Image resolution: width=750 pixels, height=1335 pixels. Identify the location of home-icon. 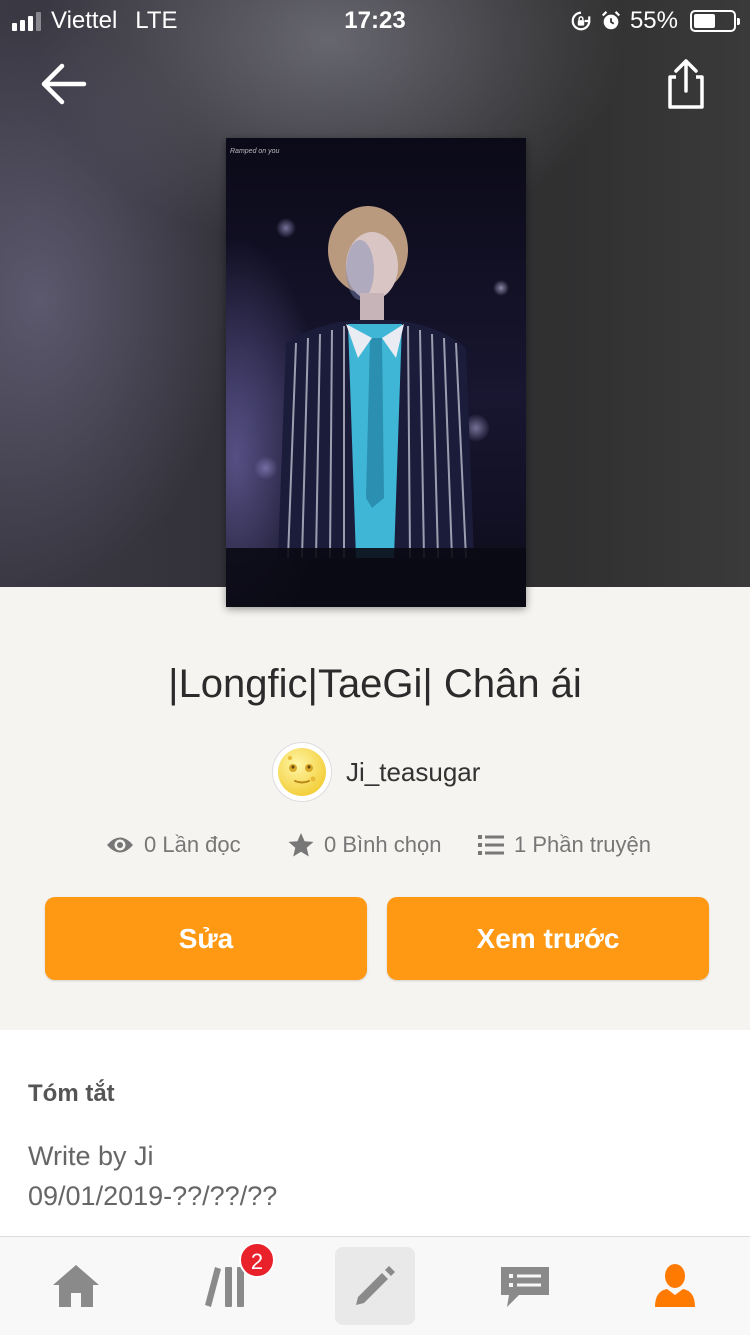
(76, 1286).